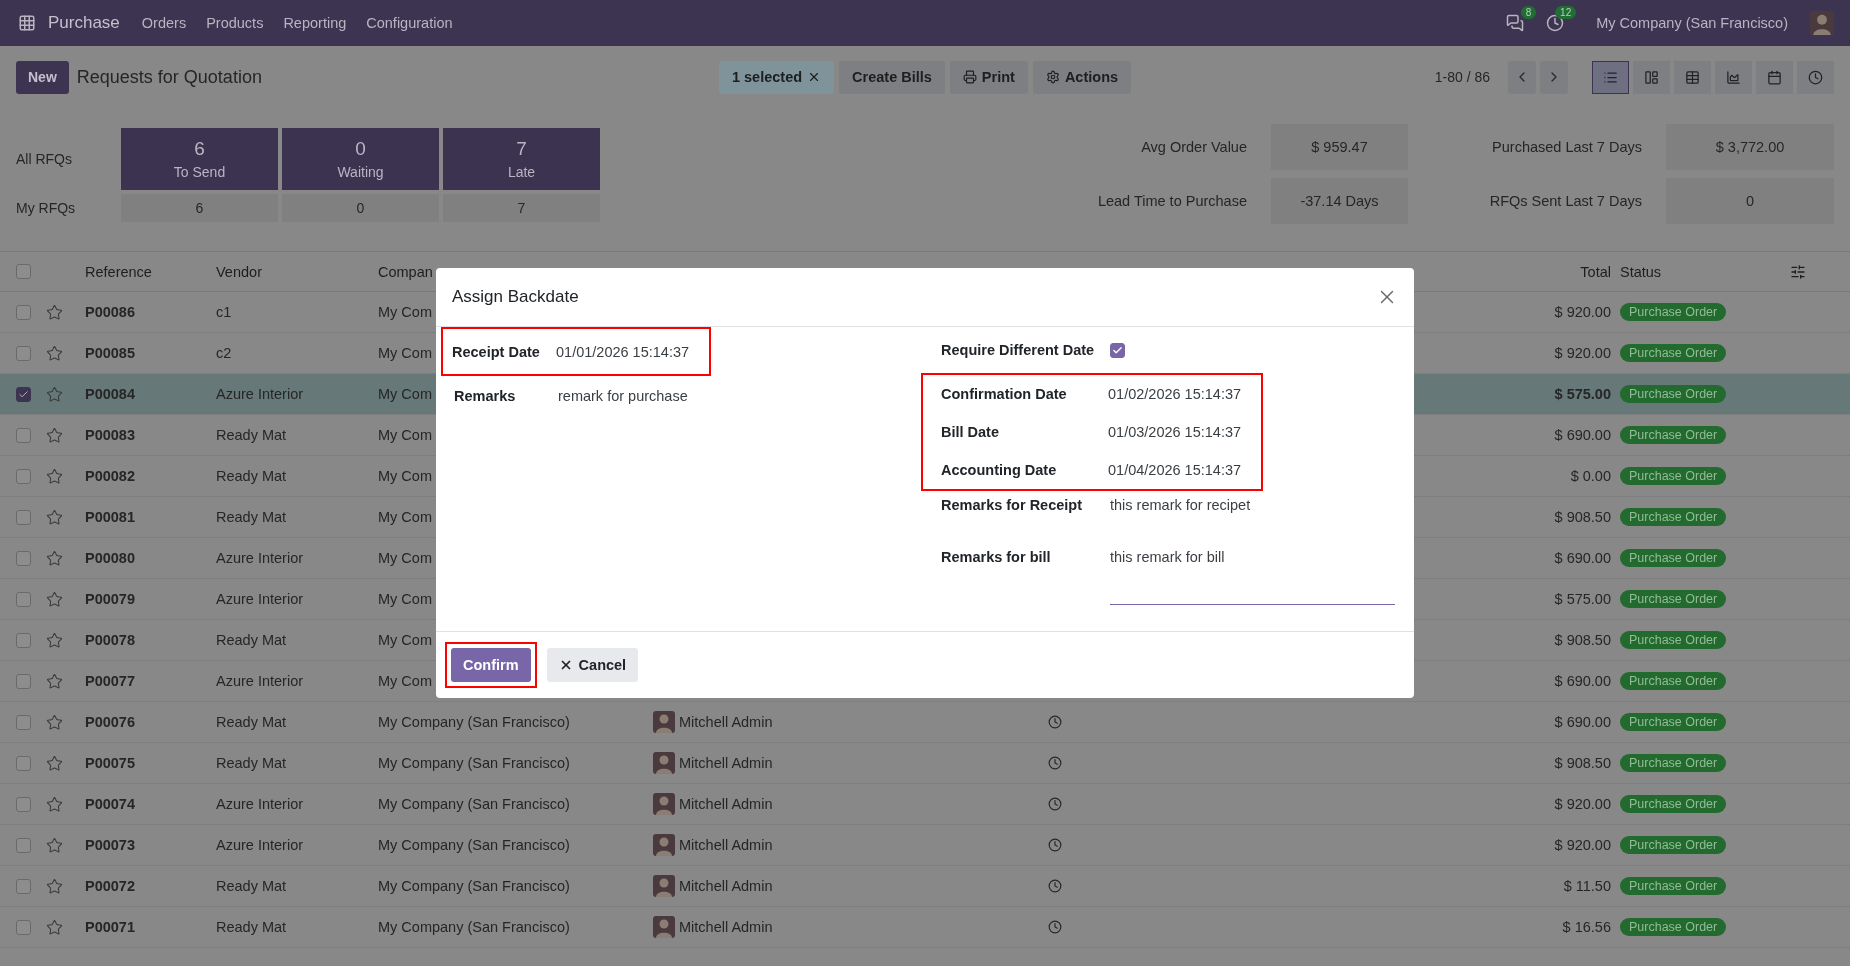 Image resolution: width=1850 pixels, height=966 pixels. What do you see at coordinates (988, 77) in the screenshot?
I see `toolbar-button: Print` at bounding box center [988, 77].